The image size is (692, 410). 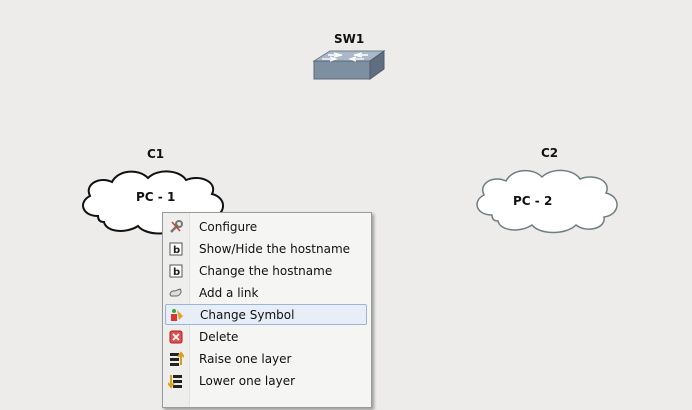 What do you see at coordinates (176, 337) in the screenshot?
I see `delete-icon` at bounding box center [176, 337].